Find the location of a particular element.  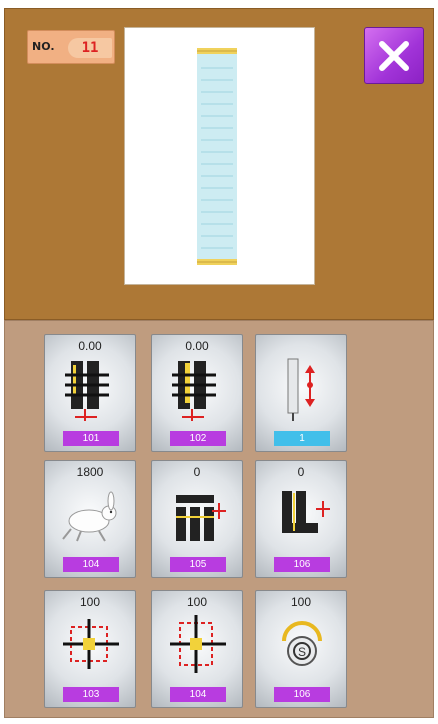

needle-position-icon is located at coordinates (301, 389).